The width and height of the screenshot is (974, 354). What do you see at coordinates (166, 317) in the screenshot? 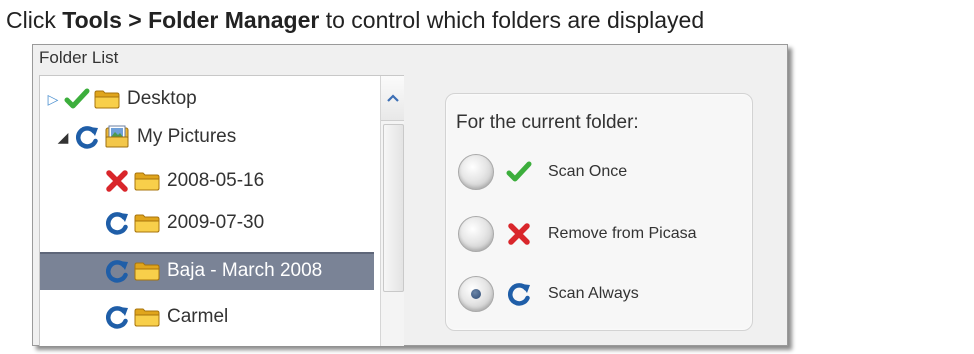
I see `tree-node-carmel: Carmel` at bounding box center [166, 317].